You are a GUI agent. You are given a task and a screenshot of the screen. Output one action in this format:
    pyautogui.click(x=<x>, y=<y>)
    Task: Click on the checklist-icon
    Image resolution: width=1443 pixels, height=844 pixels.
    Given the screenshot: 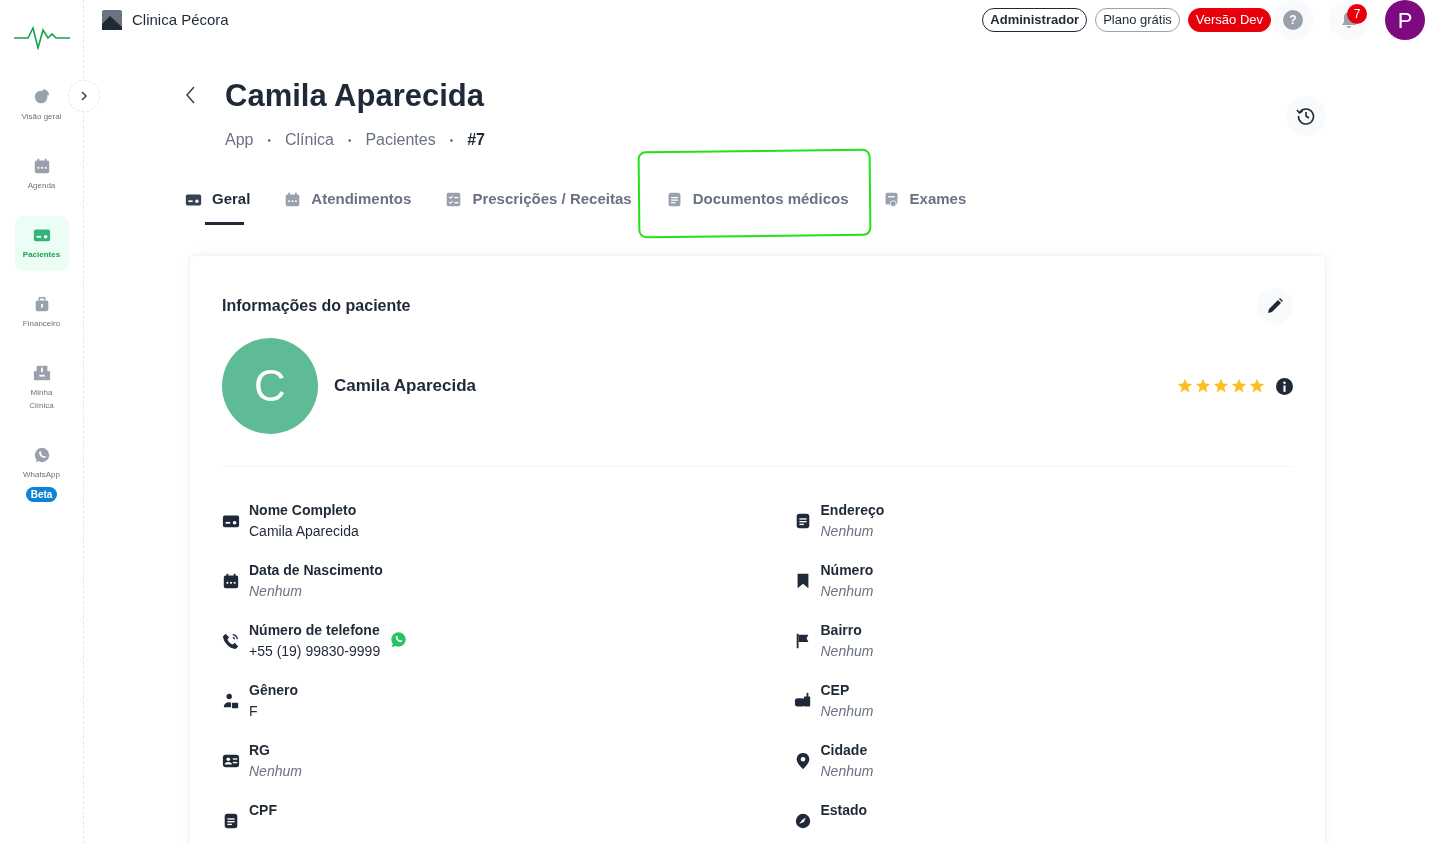 What is the action you would take?
    pyautogui.click(x=454, y=199)
    